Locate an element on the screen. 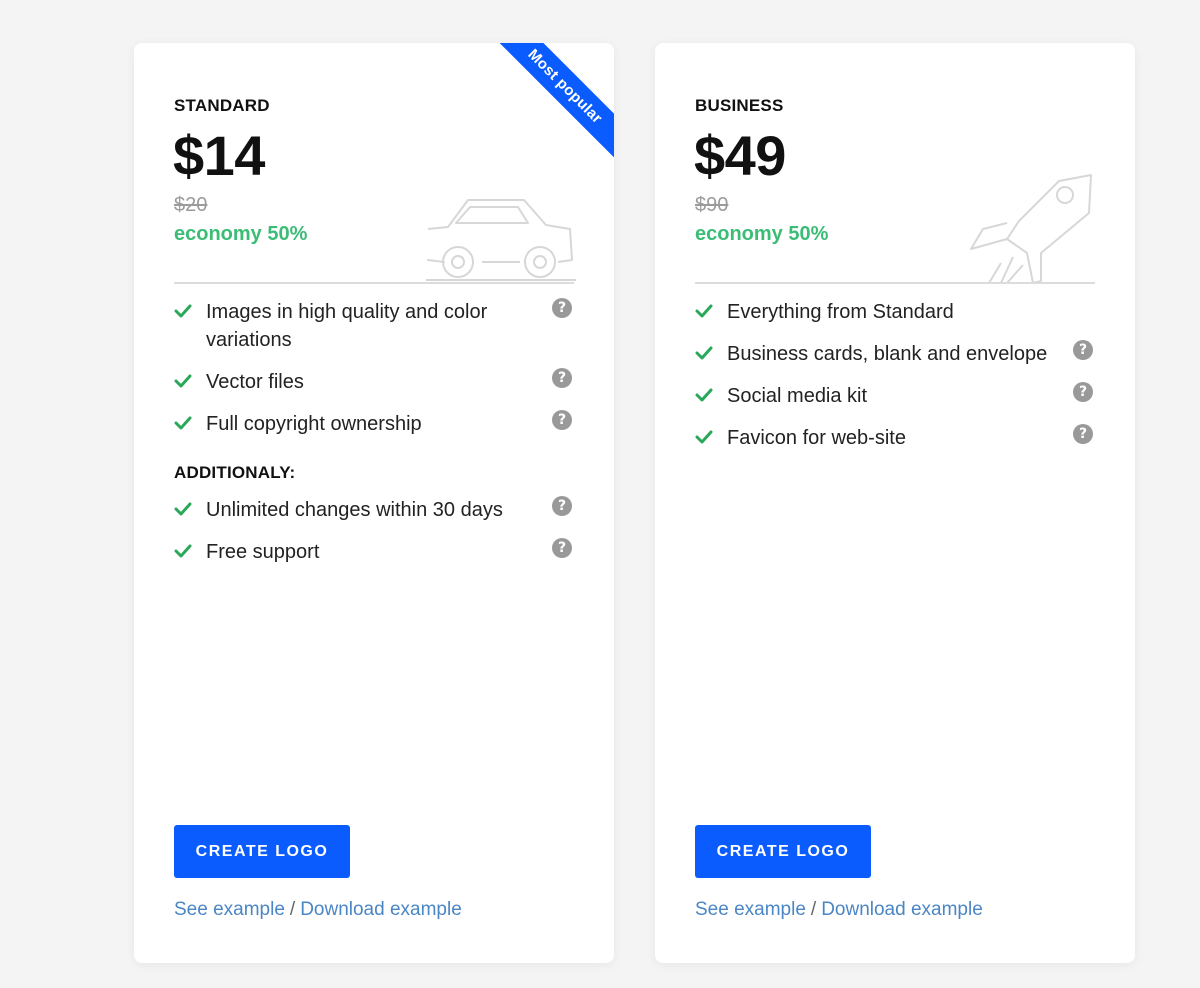  most-popular-label: Most popular is located at coordinates (552, 104).